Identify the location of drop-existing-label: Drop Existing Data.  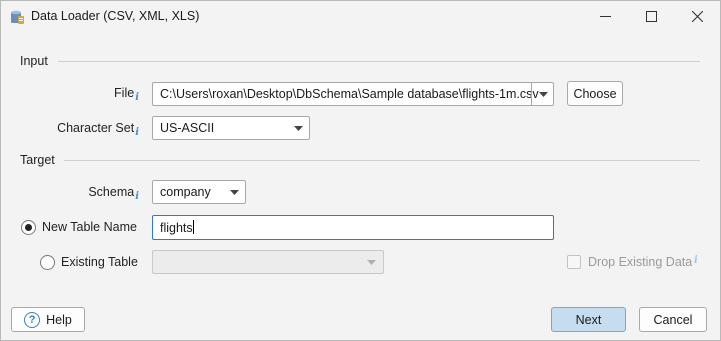
(640, 262).